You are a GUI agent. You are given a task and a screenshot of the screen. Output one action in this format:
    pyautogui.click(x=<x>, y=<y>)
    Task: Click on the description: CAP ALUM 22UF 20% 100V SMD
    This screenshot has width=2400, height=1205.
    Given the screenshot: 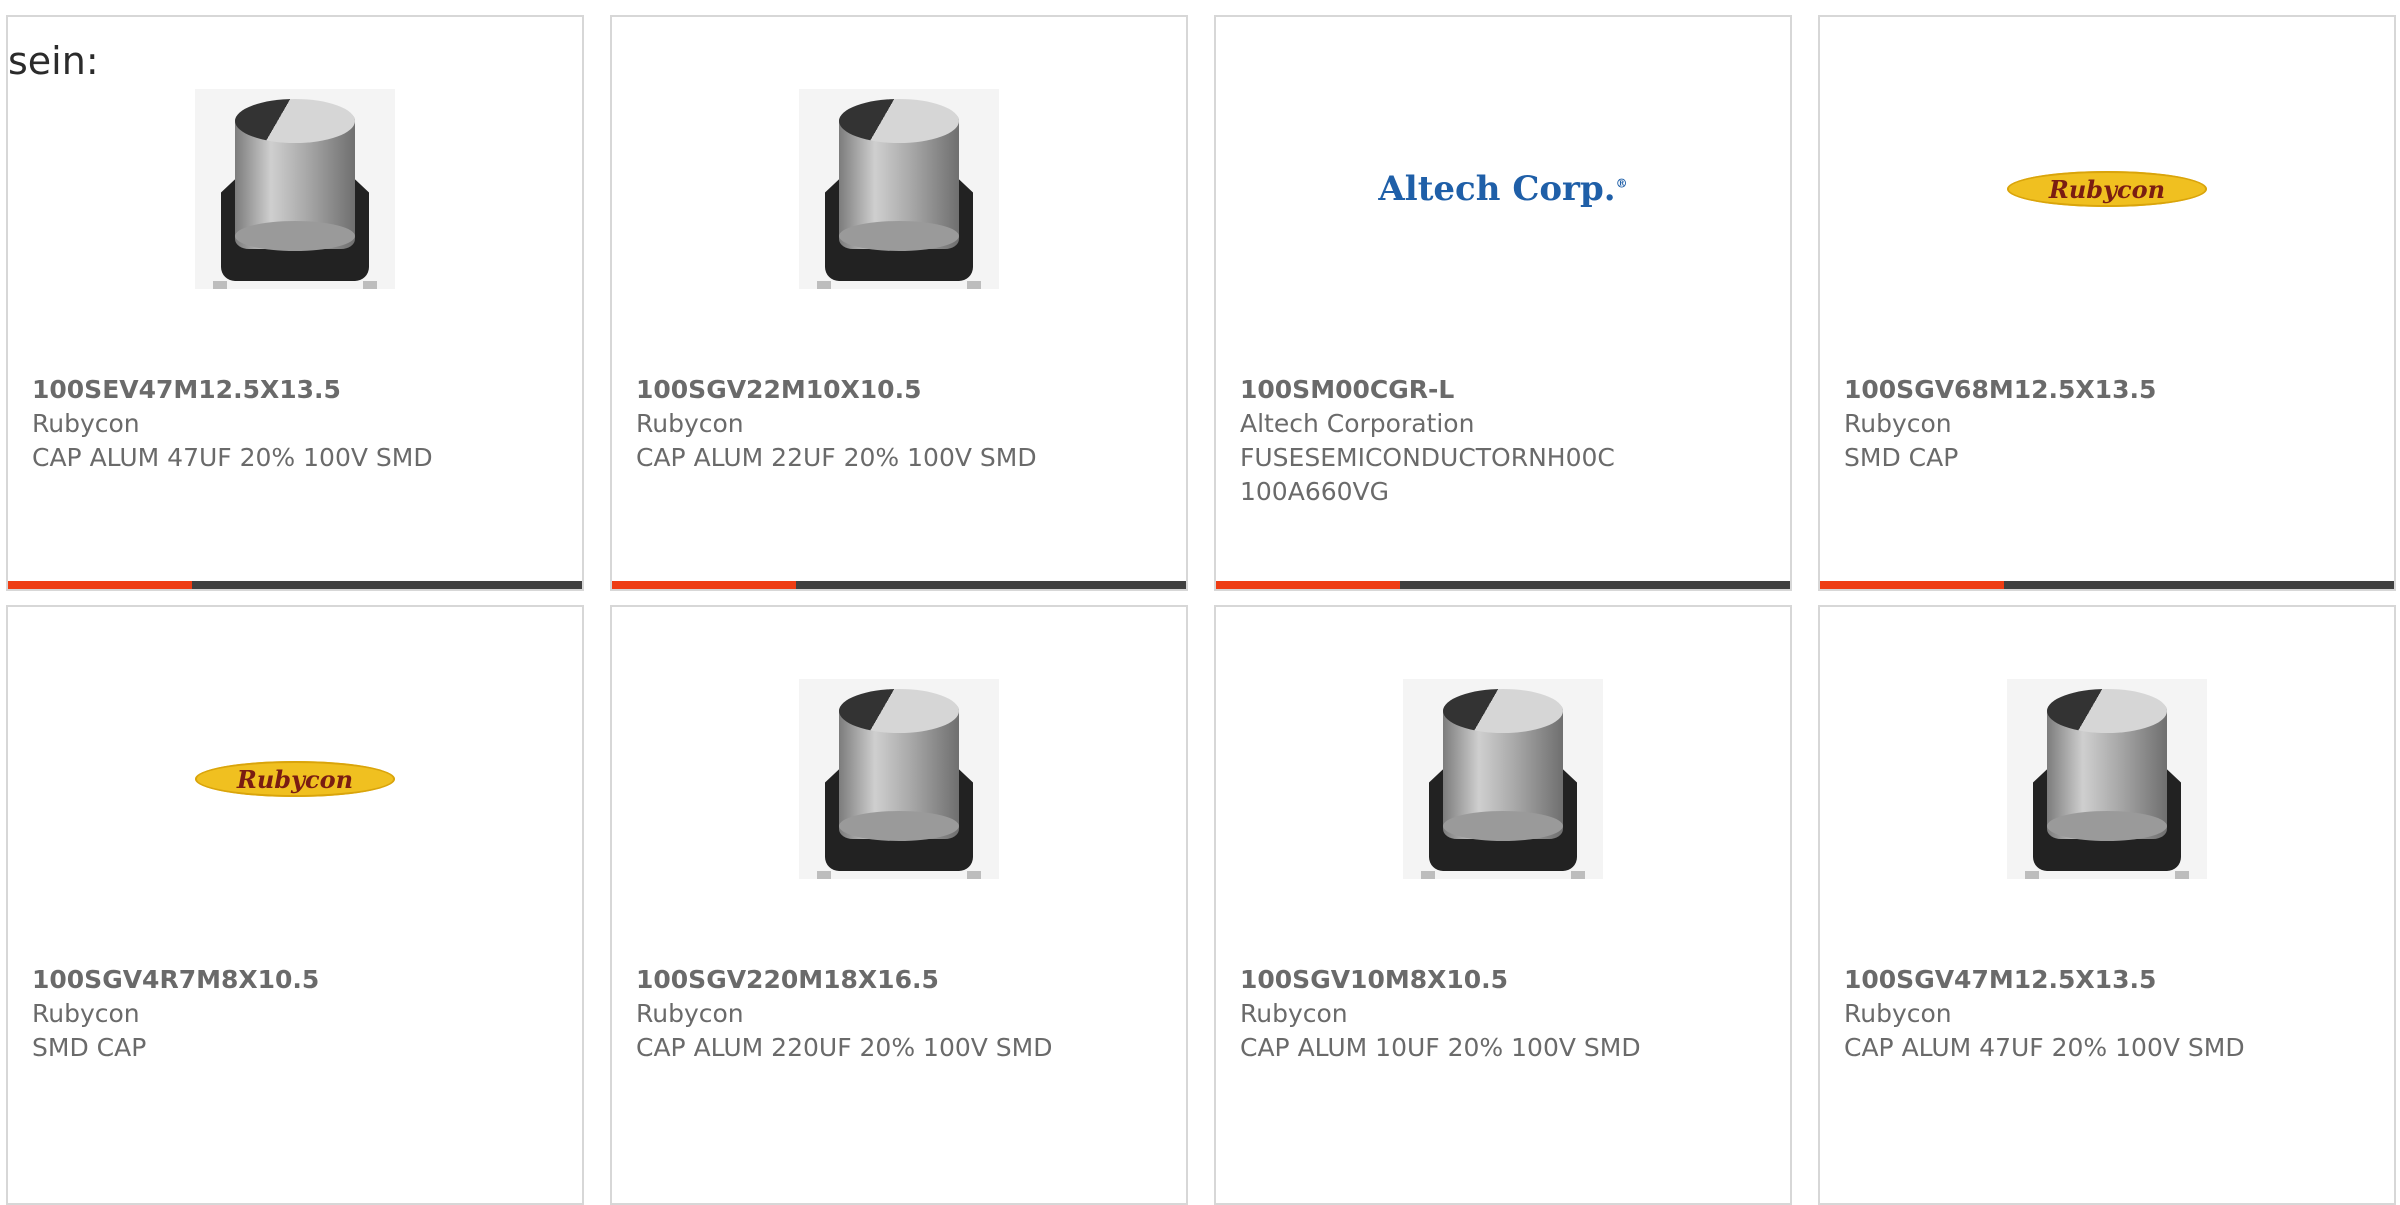 What is the action you would take?
    pyautogui.click(x=836, y=457)
    